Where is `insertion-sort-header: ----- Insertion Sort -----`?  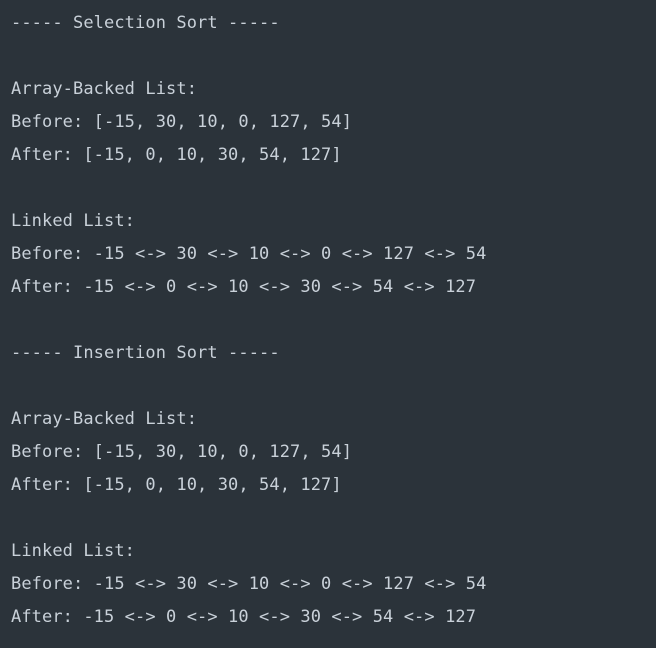 insertion-sort-header: ----- Insertion Sort ----- is located at coordinates (145, 353).